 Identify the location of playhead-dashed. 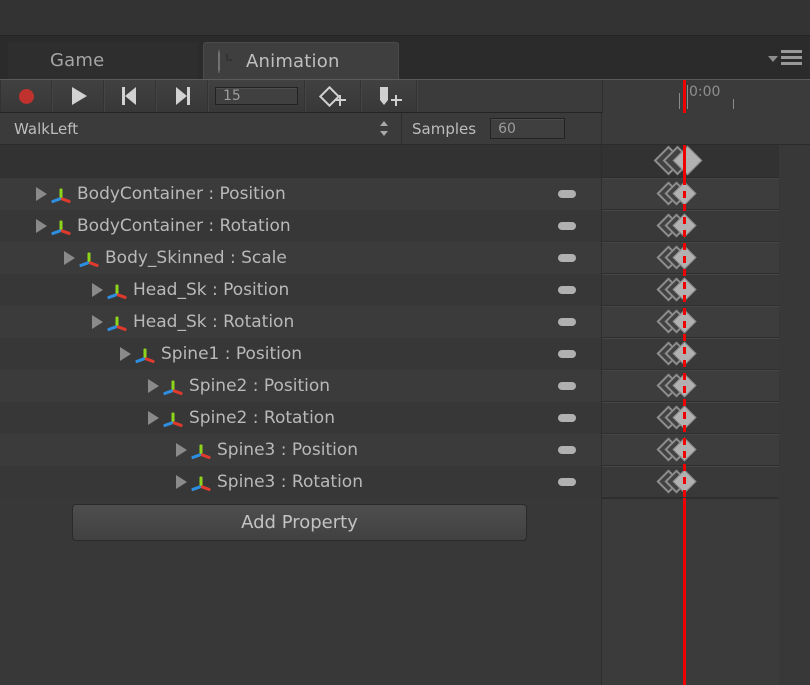
(684, 338).